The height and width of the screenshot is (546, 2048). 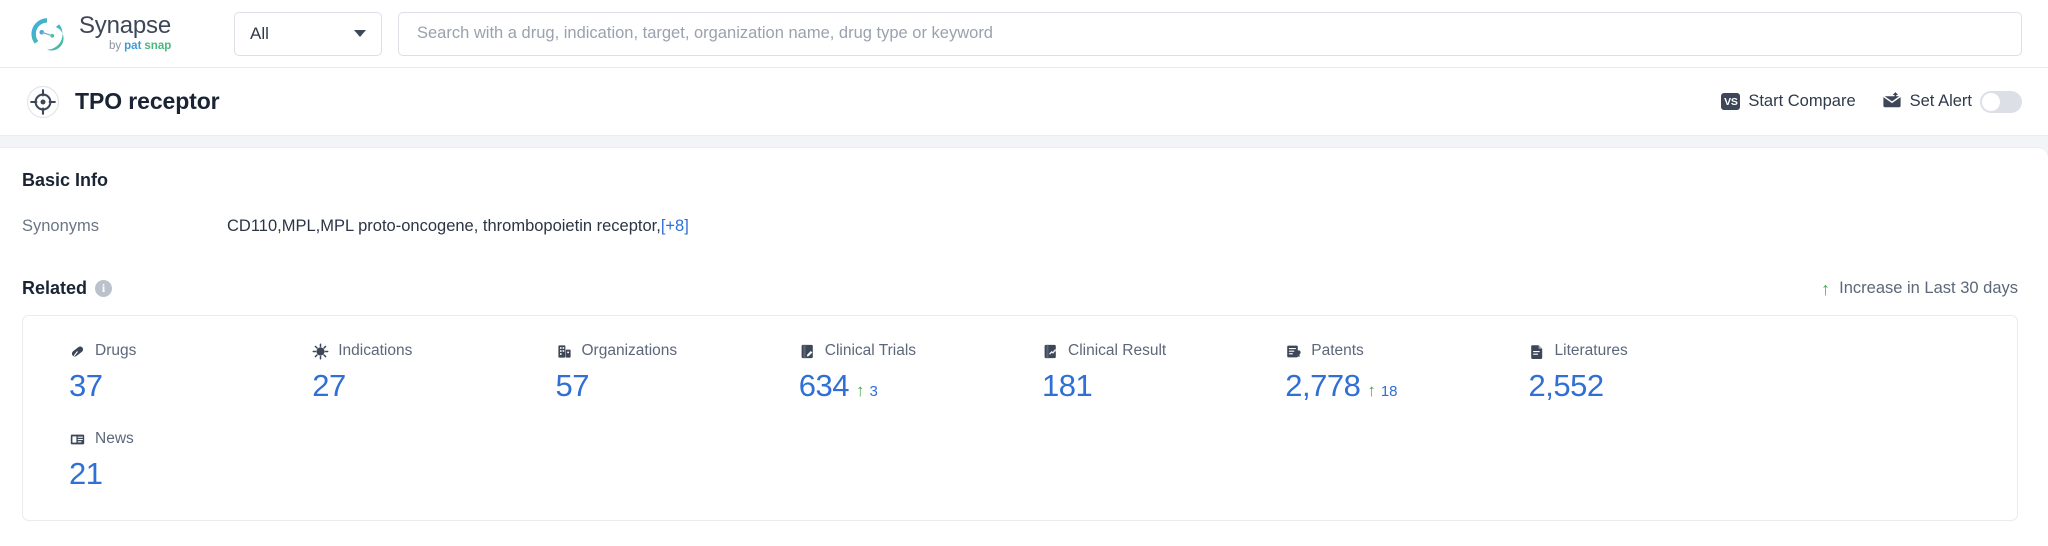 I want to click on stat-clinical-result-head: Clinical Result, so click(x=1152, y=351).